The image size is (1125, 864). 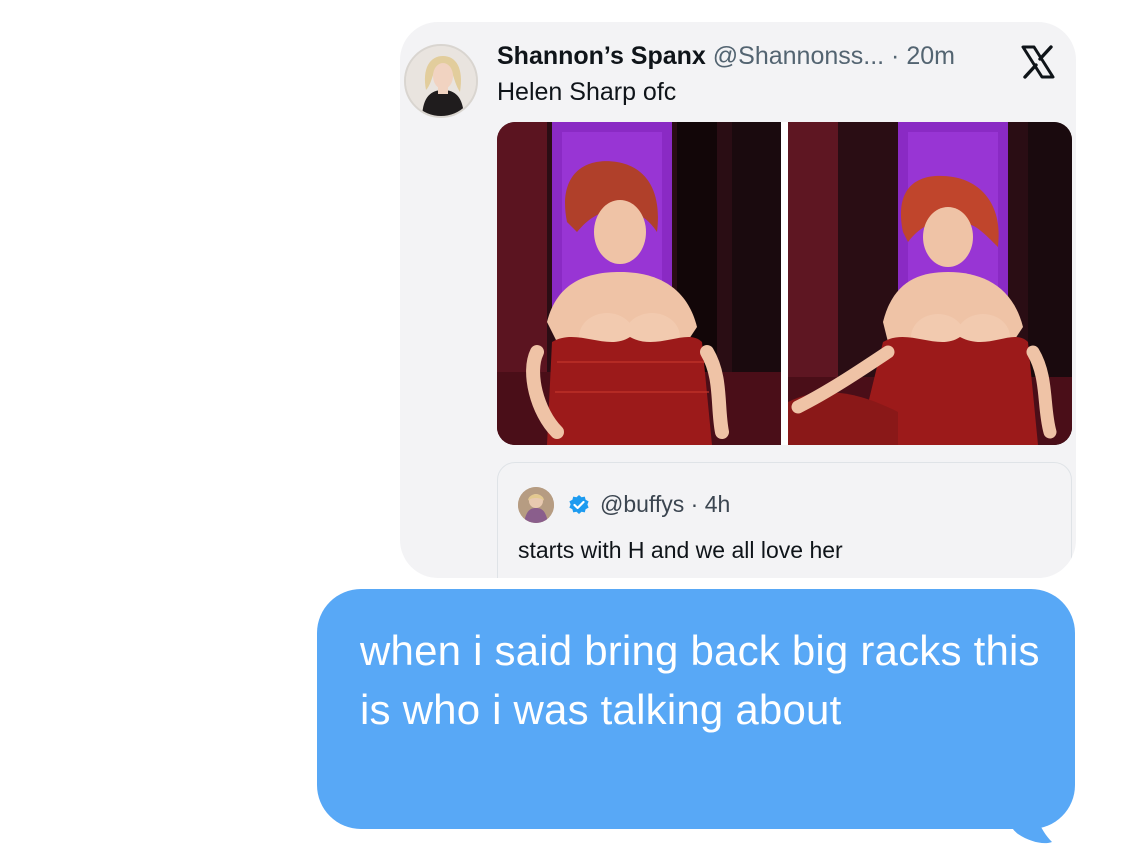 I want to click on x-logo-icon, so click(x=1038, y=62).